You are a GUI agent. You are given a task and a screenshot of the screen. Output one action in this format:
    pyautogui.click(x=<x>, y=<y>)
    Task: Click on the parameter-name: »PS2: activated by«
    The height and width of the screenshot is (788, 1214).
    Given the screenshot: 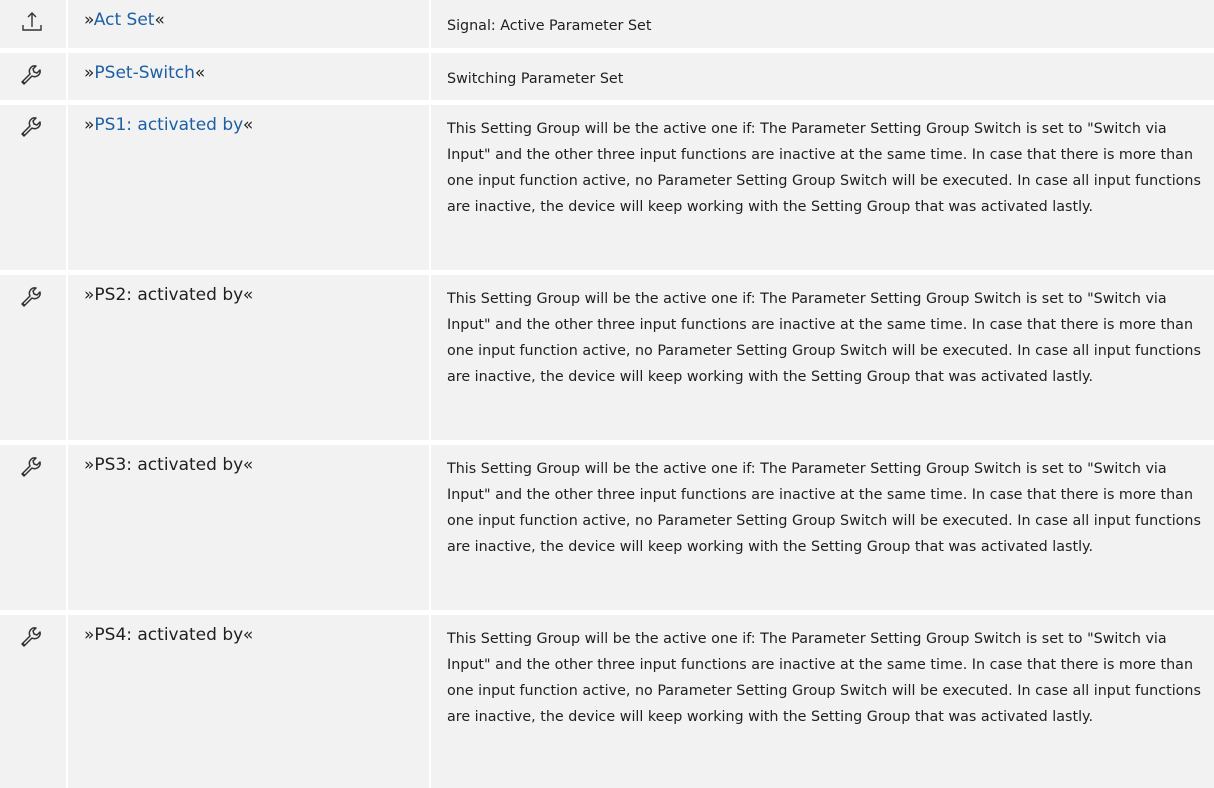 What is the action you would take?
    pyautogui.click(x=248, y=357)
    